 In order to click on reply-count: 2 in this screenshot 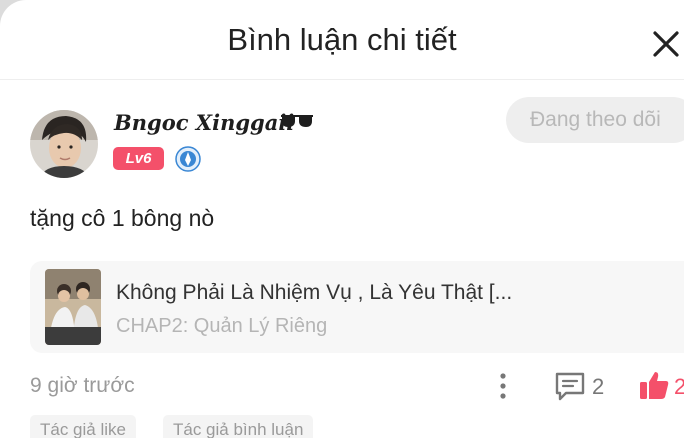, I will do `click(598, 386)`.